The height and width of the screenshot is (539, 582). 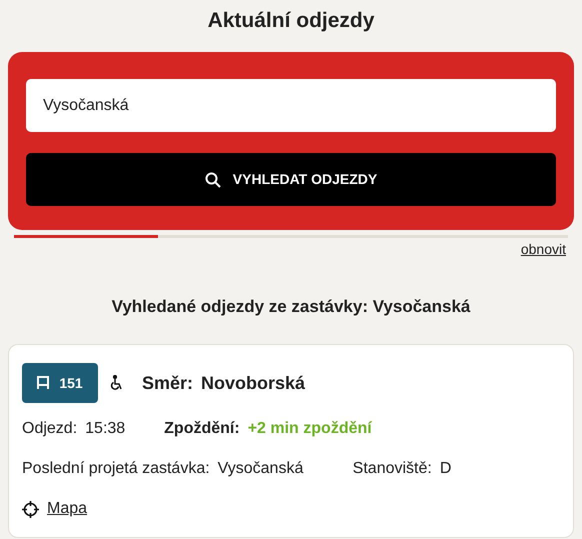 What do you see at coordinates (543, 249) in the screenshot?
I see `refresh-link: obnovit` at bounding box center [543, 249].